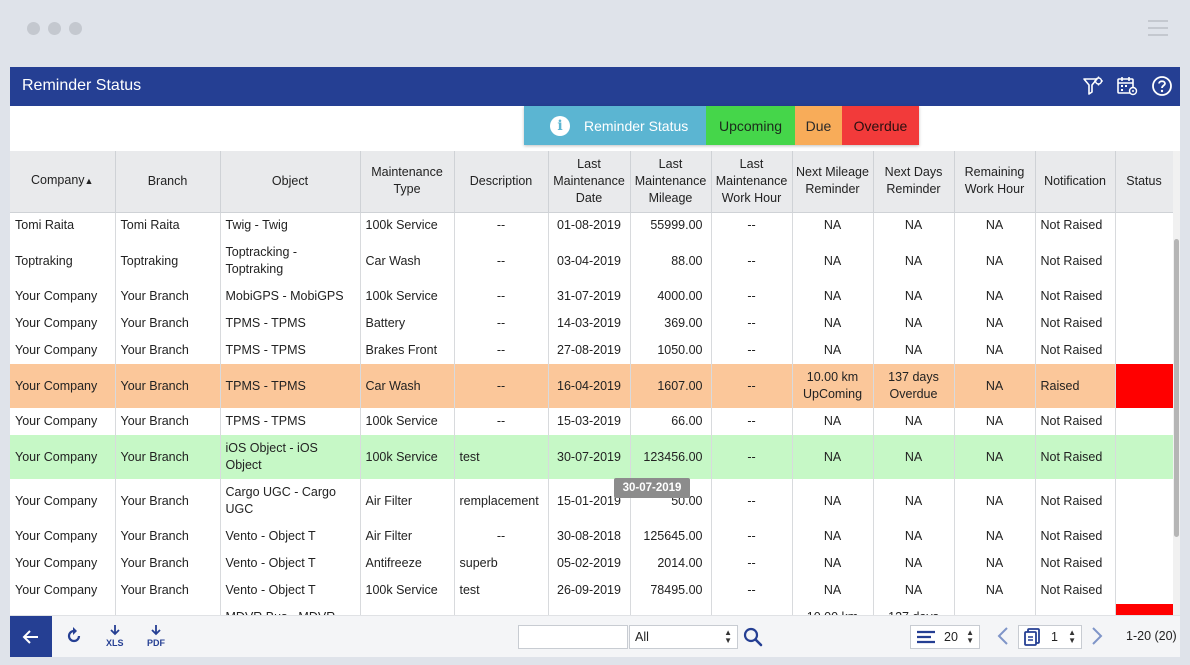 This screenshot has width=1190, height=665. Describe the element at coordinates (1162, 86) in the screenshot. I see `help-icon` at that location.